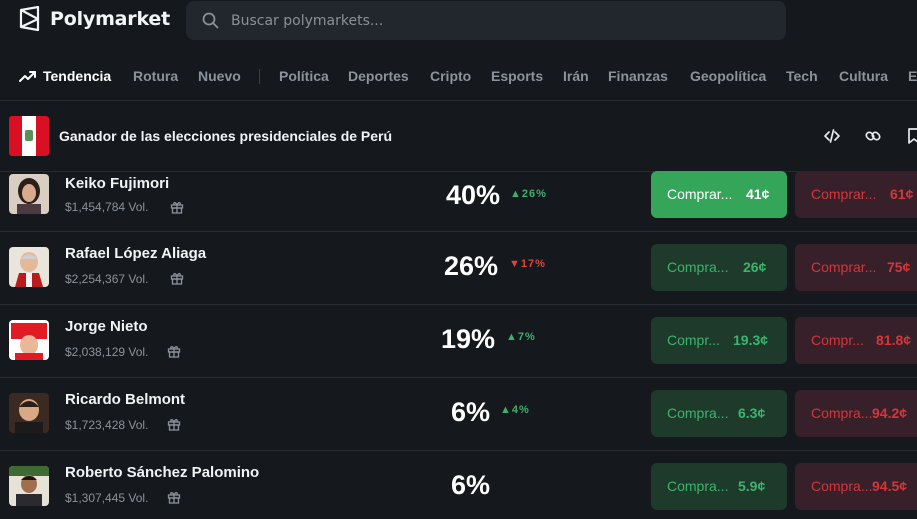 Image resolution: width=917 pixels, height=519 pixels. I want to click on buy-yes-button: Compra... 26¢, so click(719, 267).